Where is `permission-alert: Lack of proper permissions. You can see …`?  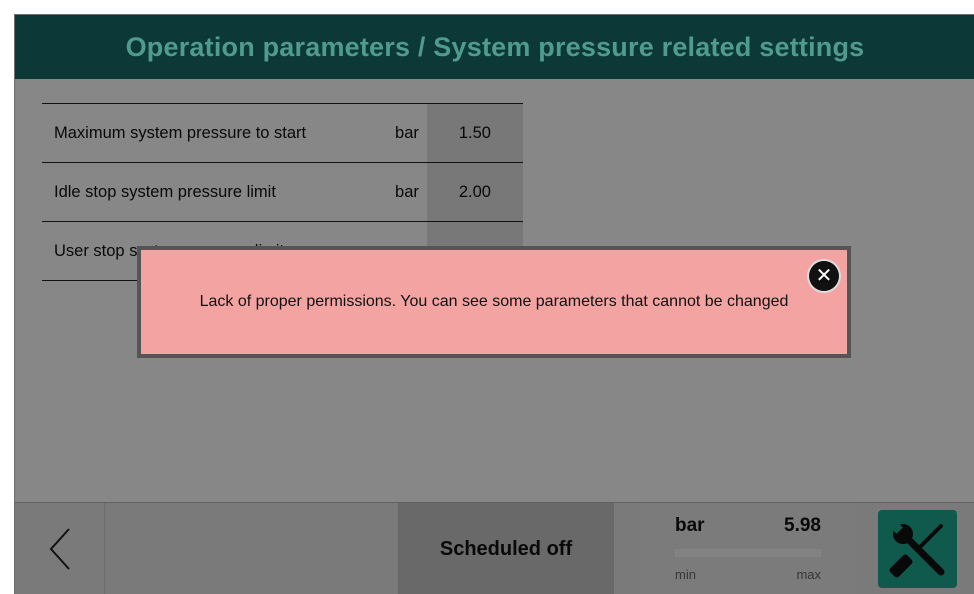 permission-alert: Lack of proper permissions. You can see … is located at coordinates (494, 302).